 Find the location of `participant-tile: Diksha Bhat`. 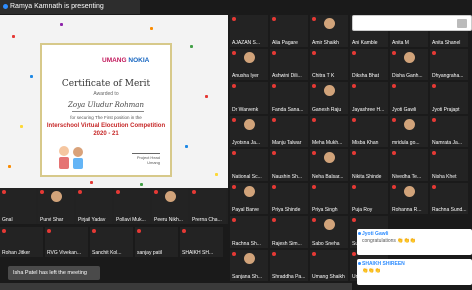

participant-tile: Diksha Bhat is located at coordinates (369, 64).